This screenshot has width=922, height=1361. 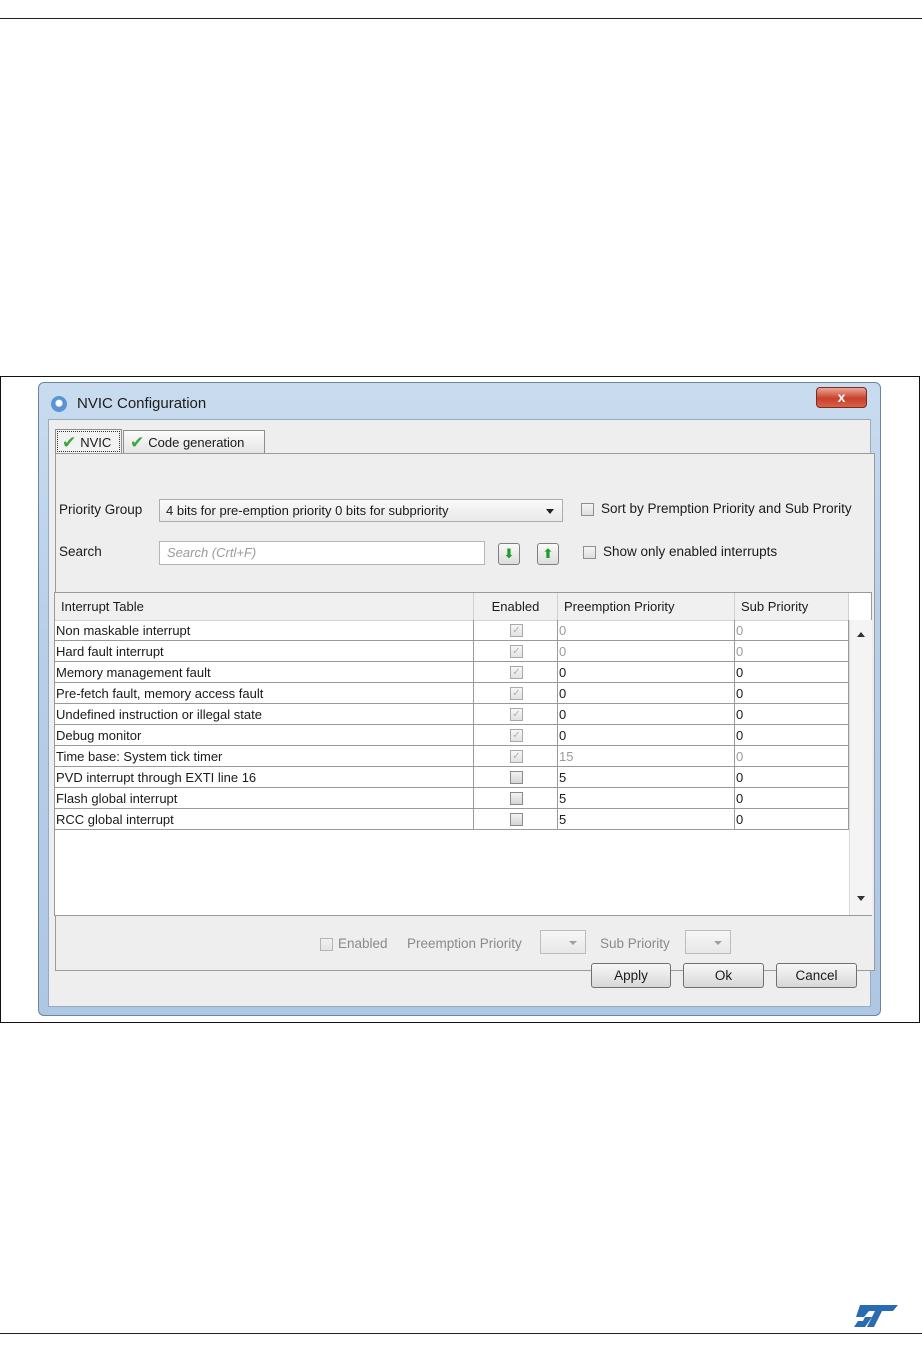 What do you see at coordinates (861, 634) in the screenshot?
I see `scroll-up-icon` at bounding box center [861, 634].